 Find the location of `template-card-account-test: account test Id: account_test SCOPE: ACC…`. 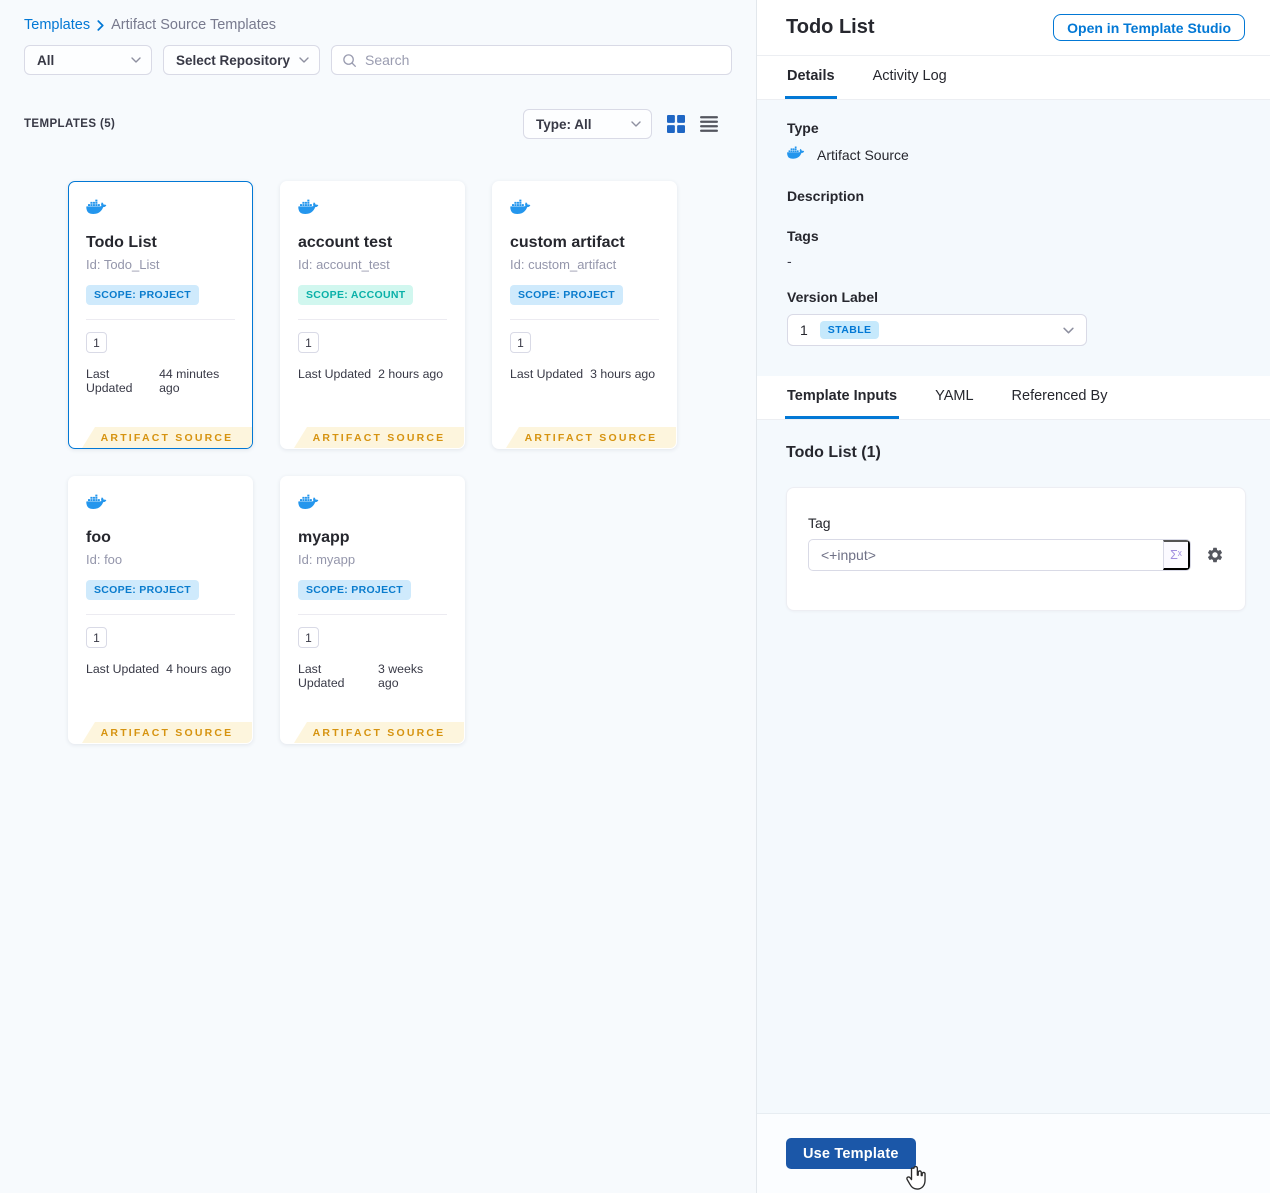

template-card-account-test: account test Id: account_test SCOPE: ACC… is located at coordinates (372, 315).